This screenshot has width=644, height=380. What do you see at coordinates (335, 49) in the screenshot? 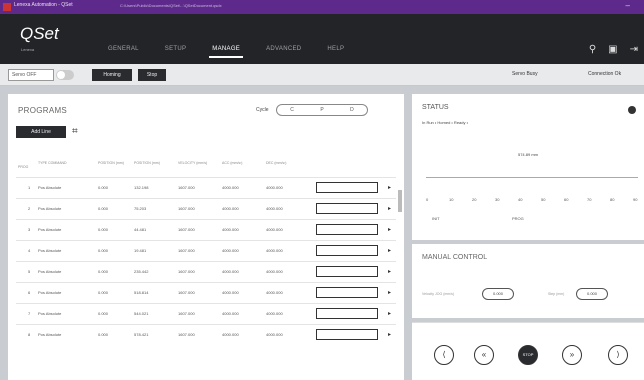
I see `nav-help: HELP` at bounding box center [335, 49].